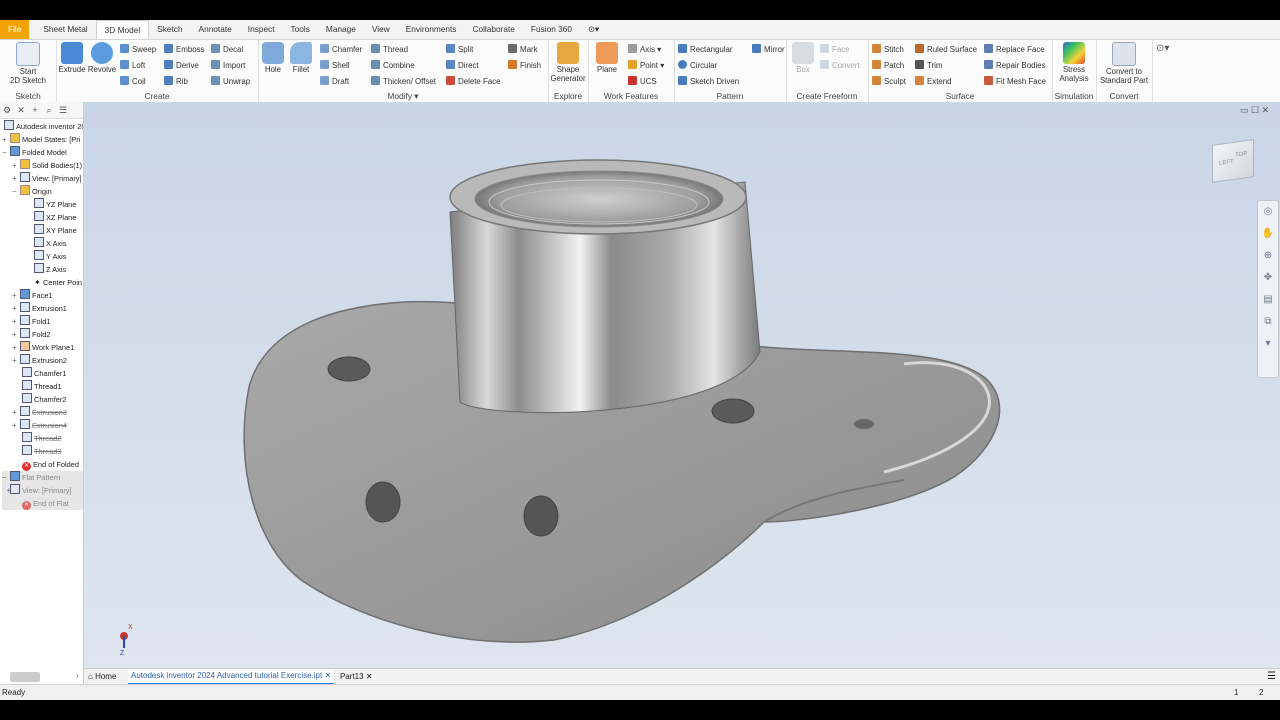  Describe the element at coordinates (933, 81) in the screenshot. I see `extend-button: Extend` at that location.